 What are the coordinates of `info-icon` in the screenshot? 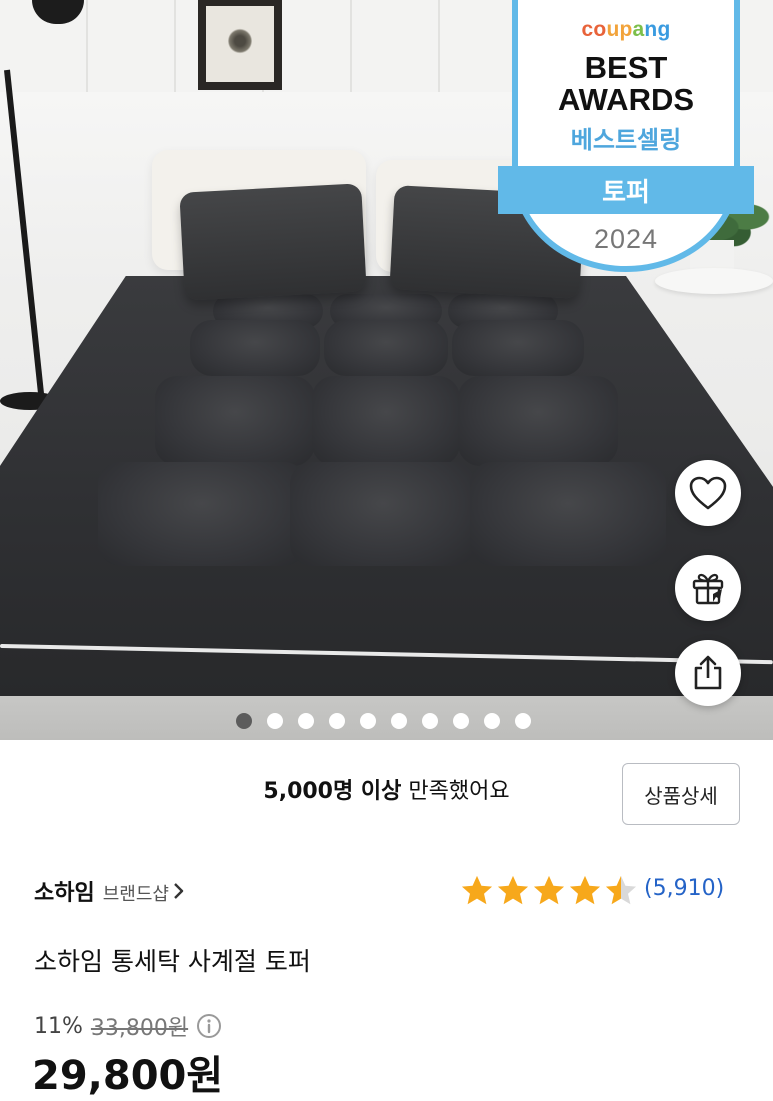 It's located at (209, 1026).